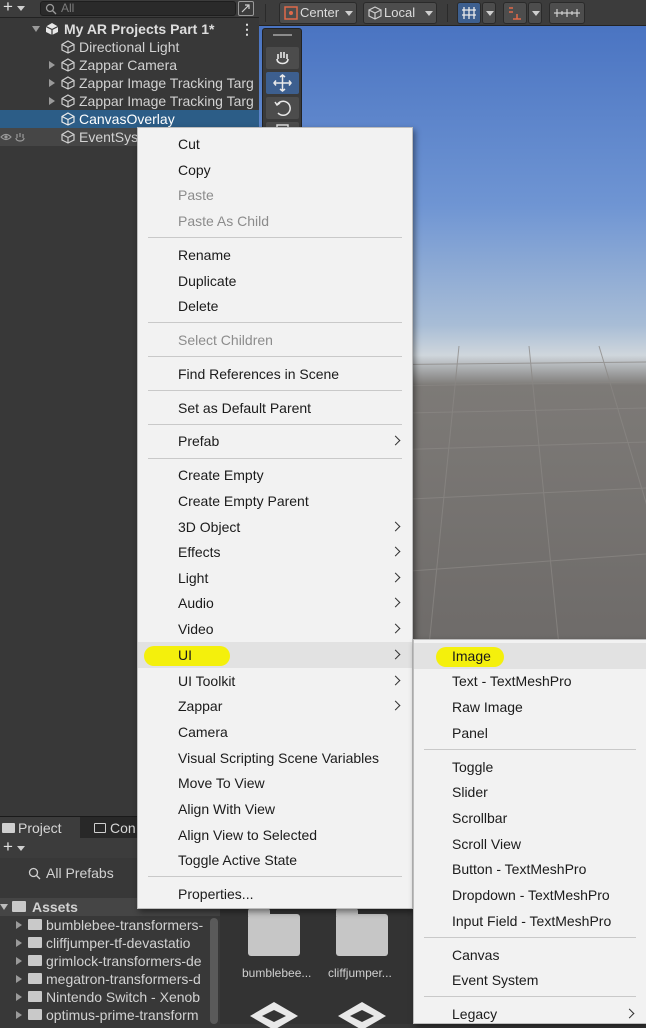 The width and height of the screenshot is (646, 1028). What do you see at coordinates (275, 144) in the screenshot?
I see `menu-item-cut: Cut` at bounding box center [275, 144].